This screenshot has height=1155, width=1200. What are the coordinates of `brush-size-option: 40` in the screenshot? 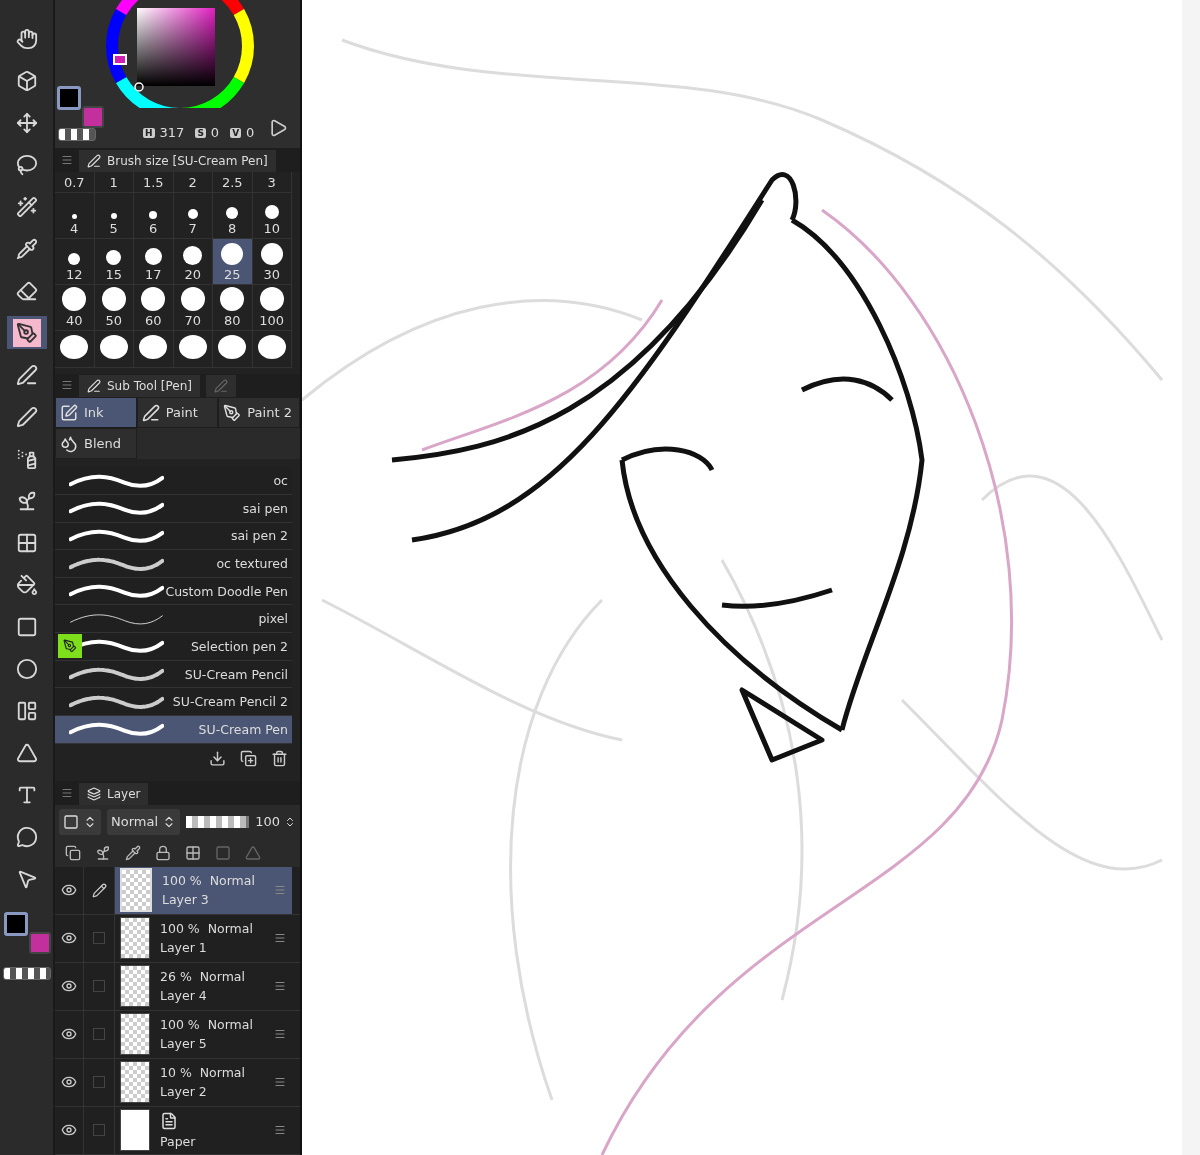 It's located at (75, 307).